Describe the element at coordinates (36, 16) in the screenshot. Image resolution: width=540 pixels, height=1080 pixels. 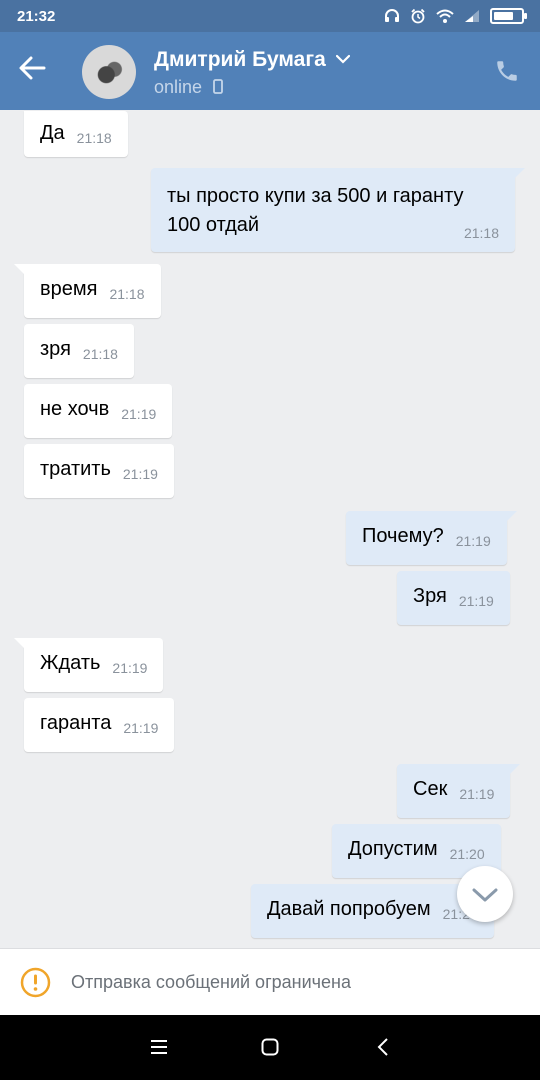
I see `status-time: 21:32` at that location.